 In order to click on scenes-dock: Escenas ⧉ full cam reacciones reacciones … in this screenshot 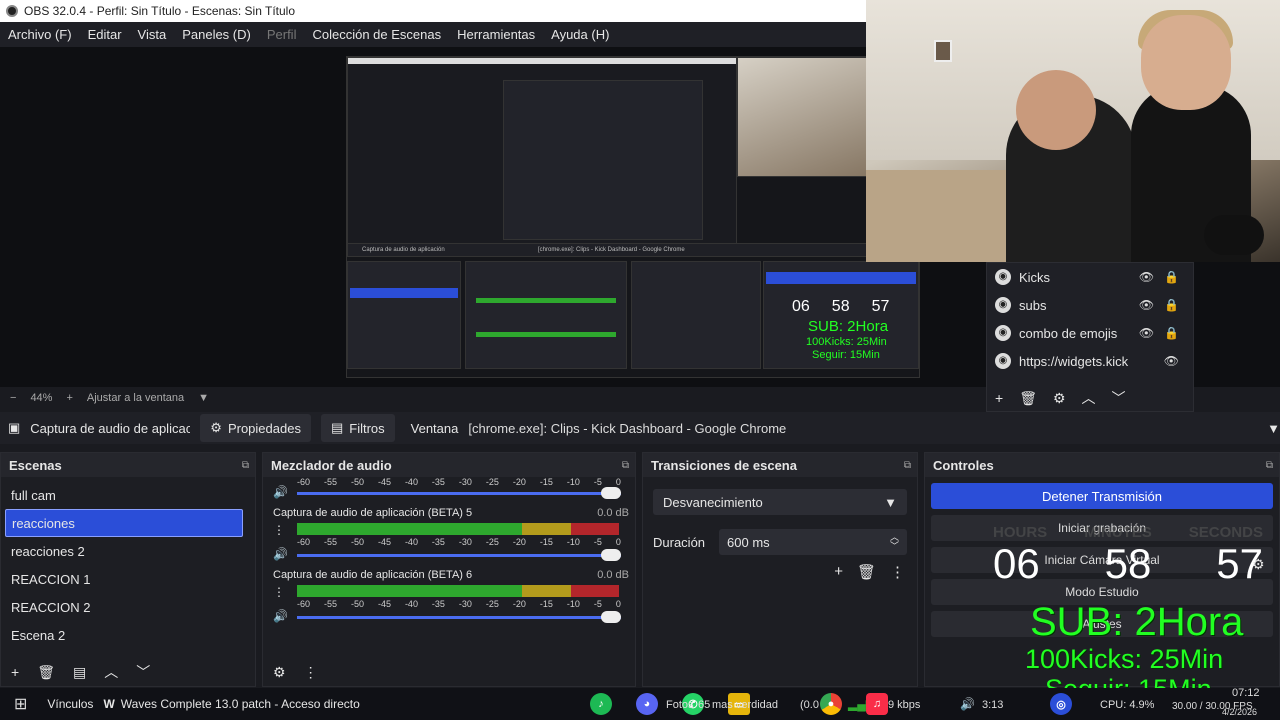, I will do `click(128, 569)`.